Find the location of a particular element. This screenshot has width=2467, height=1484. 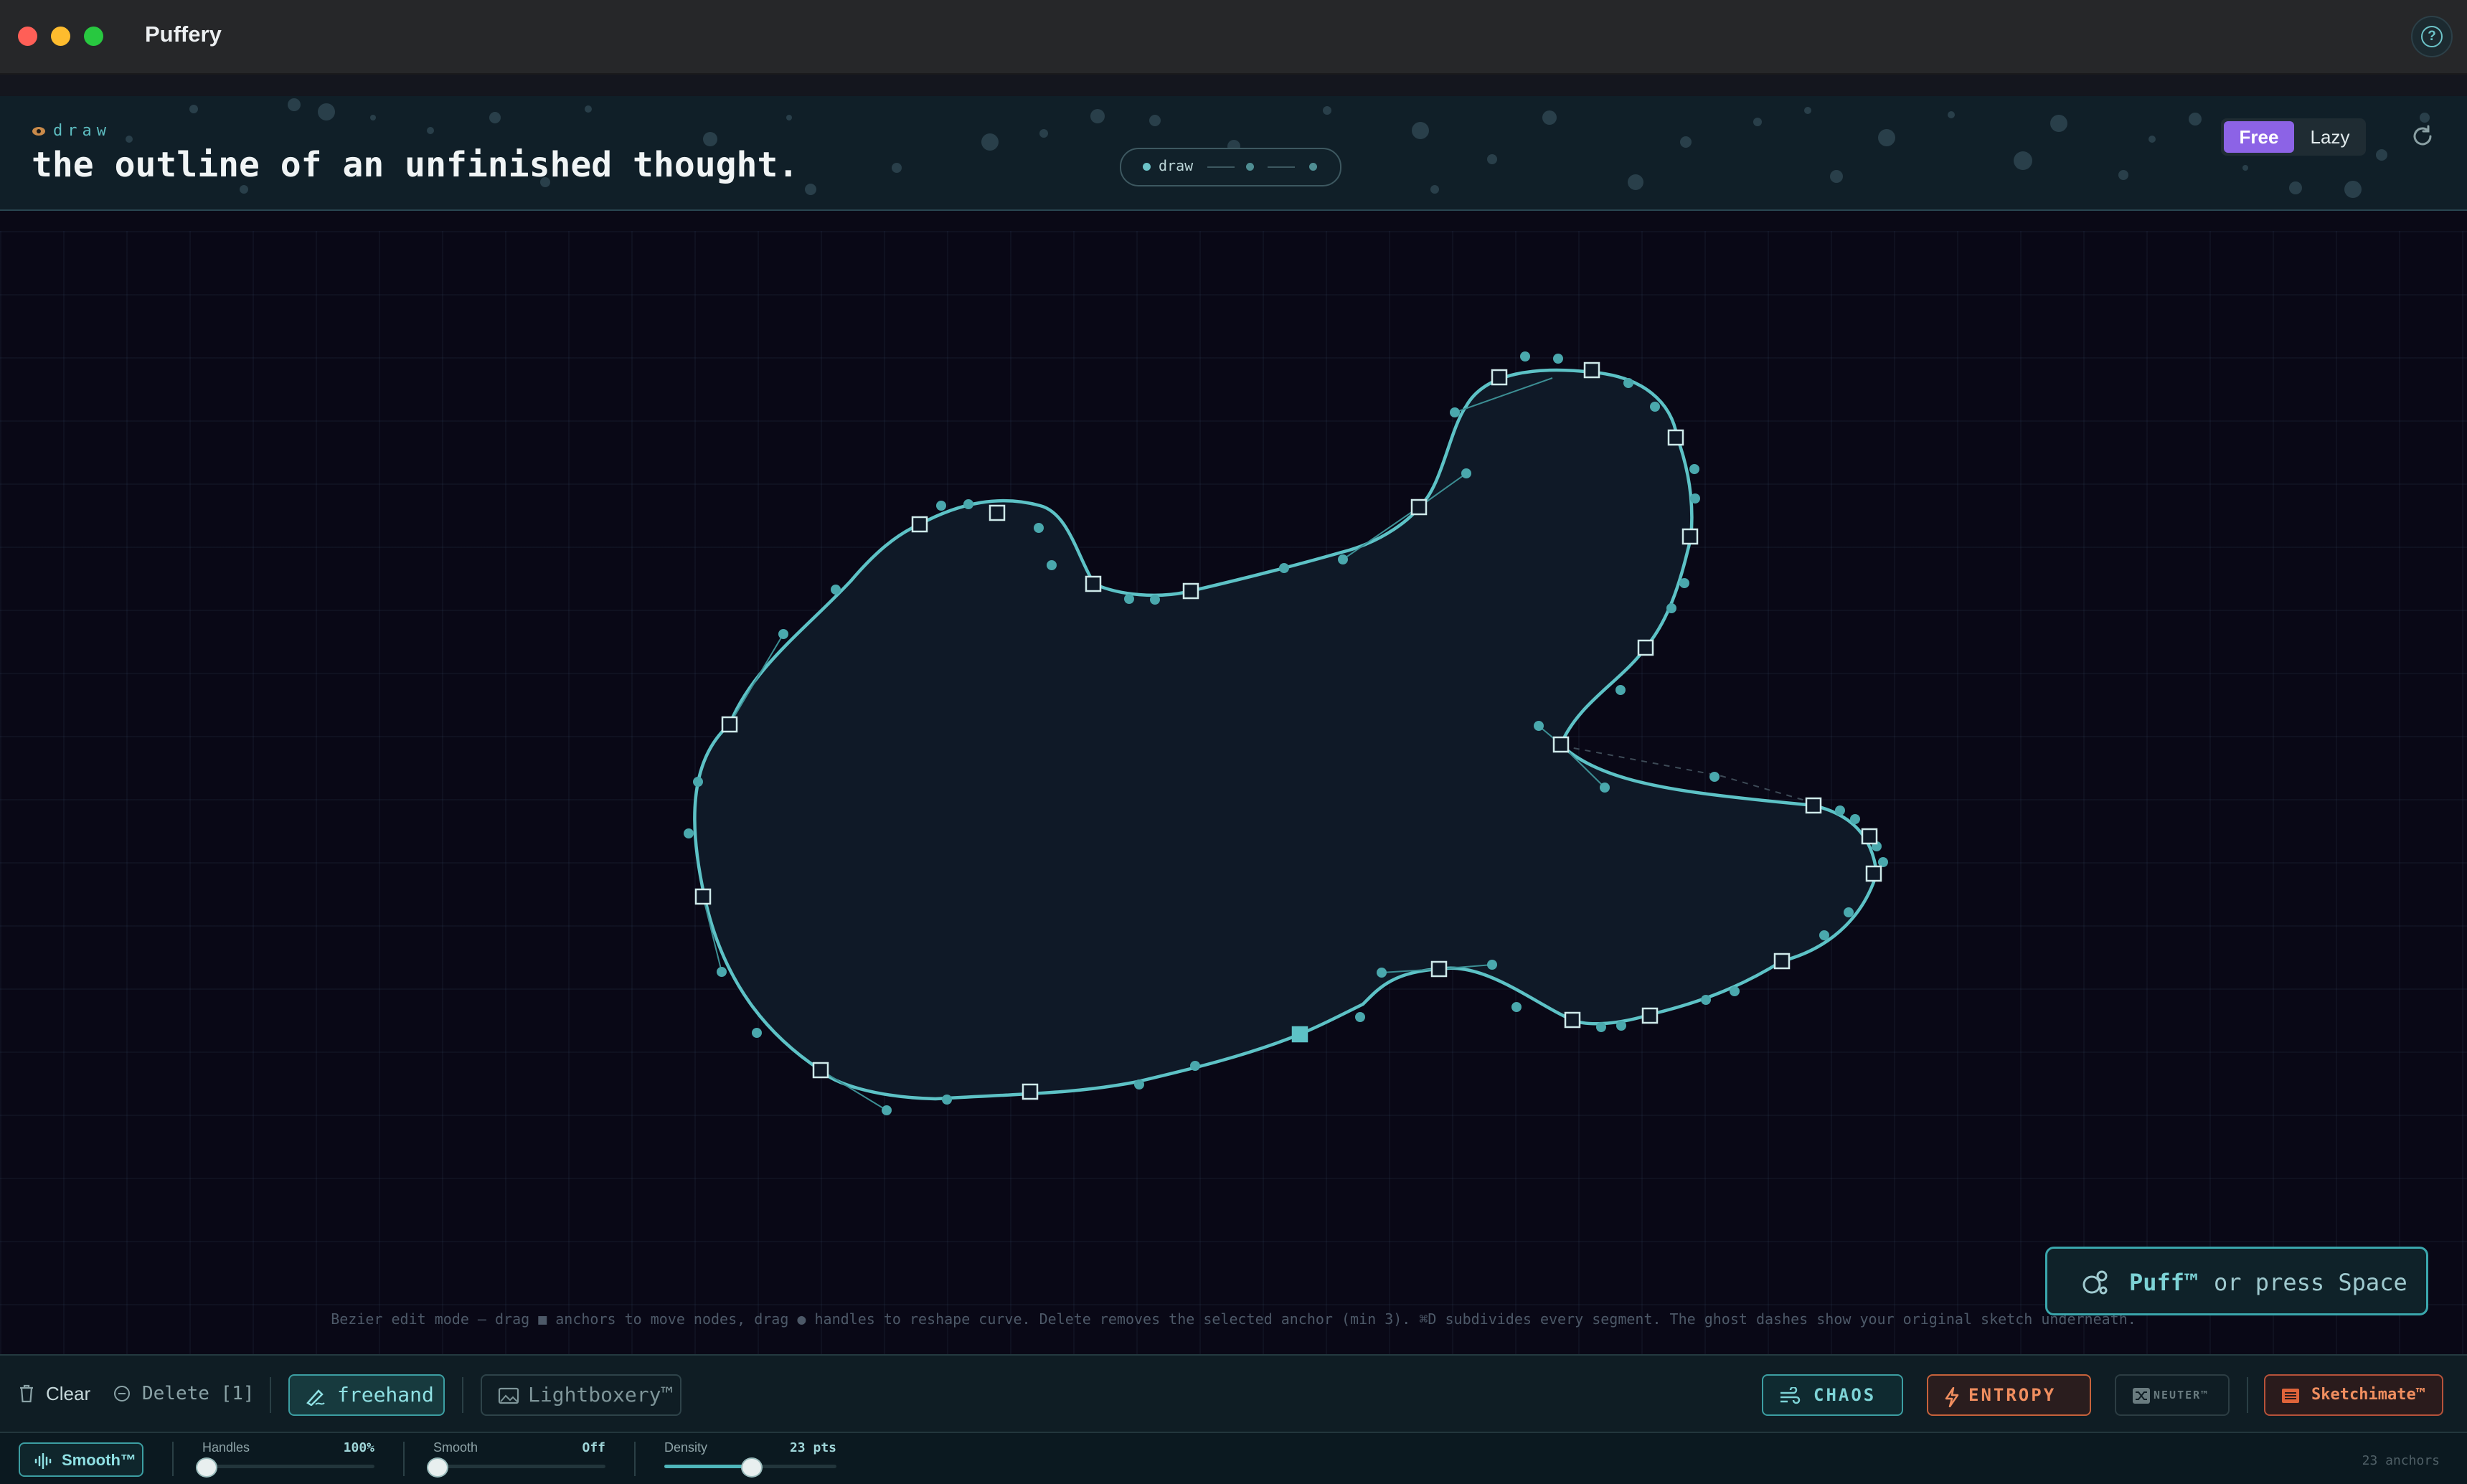

entropy-button: ENTROPY is located at coordinates (2009, 1395).